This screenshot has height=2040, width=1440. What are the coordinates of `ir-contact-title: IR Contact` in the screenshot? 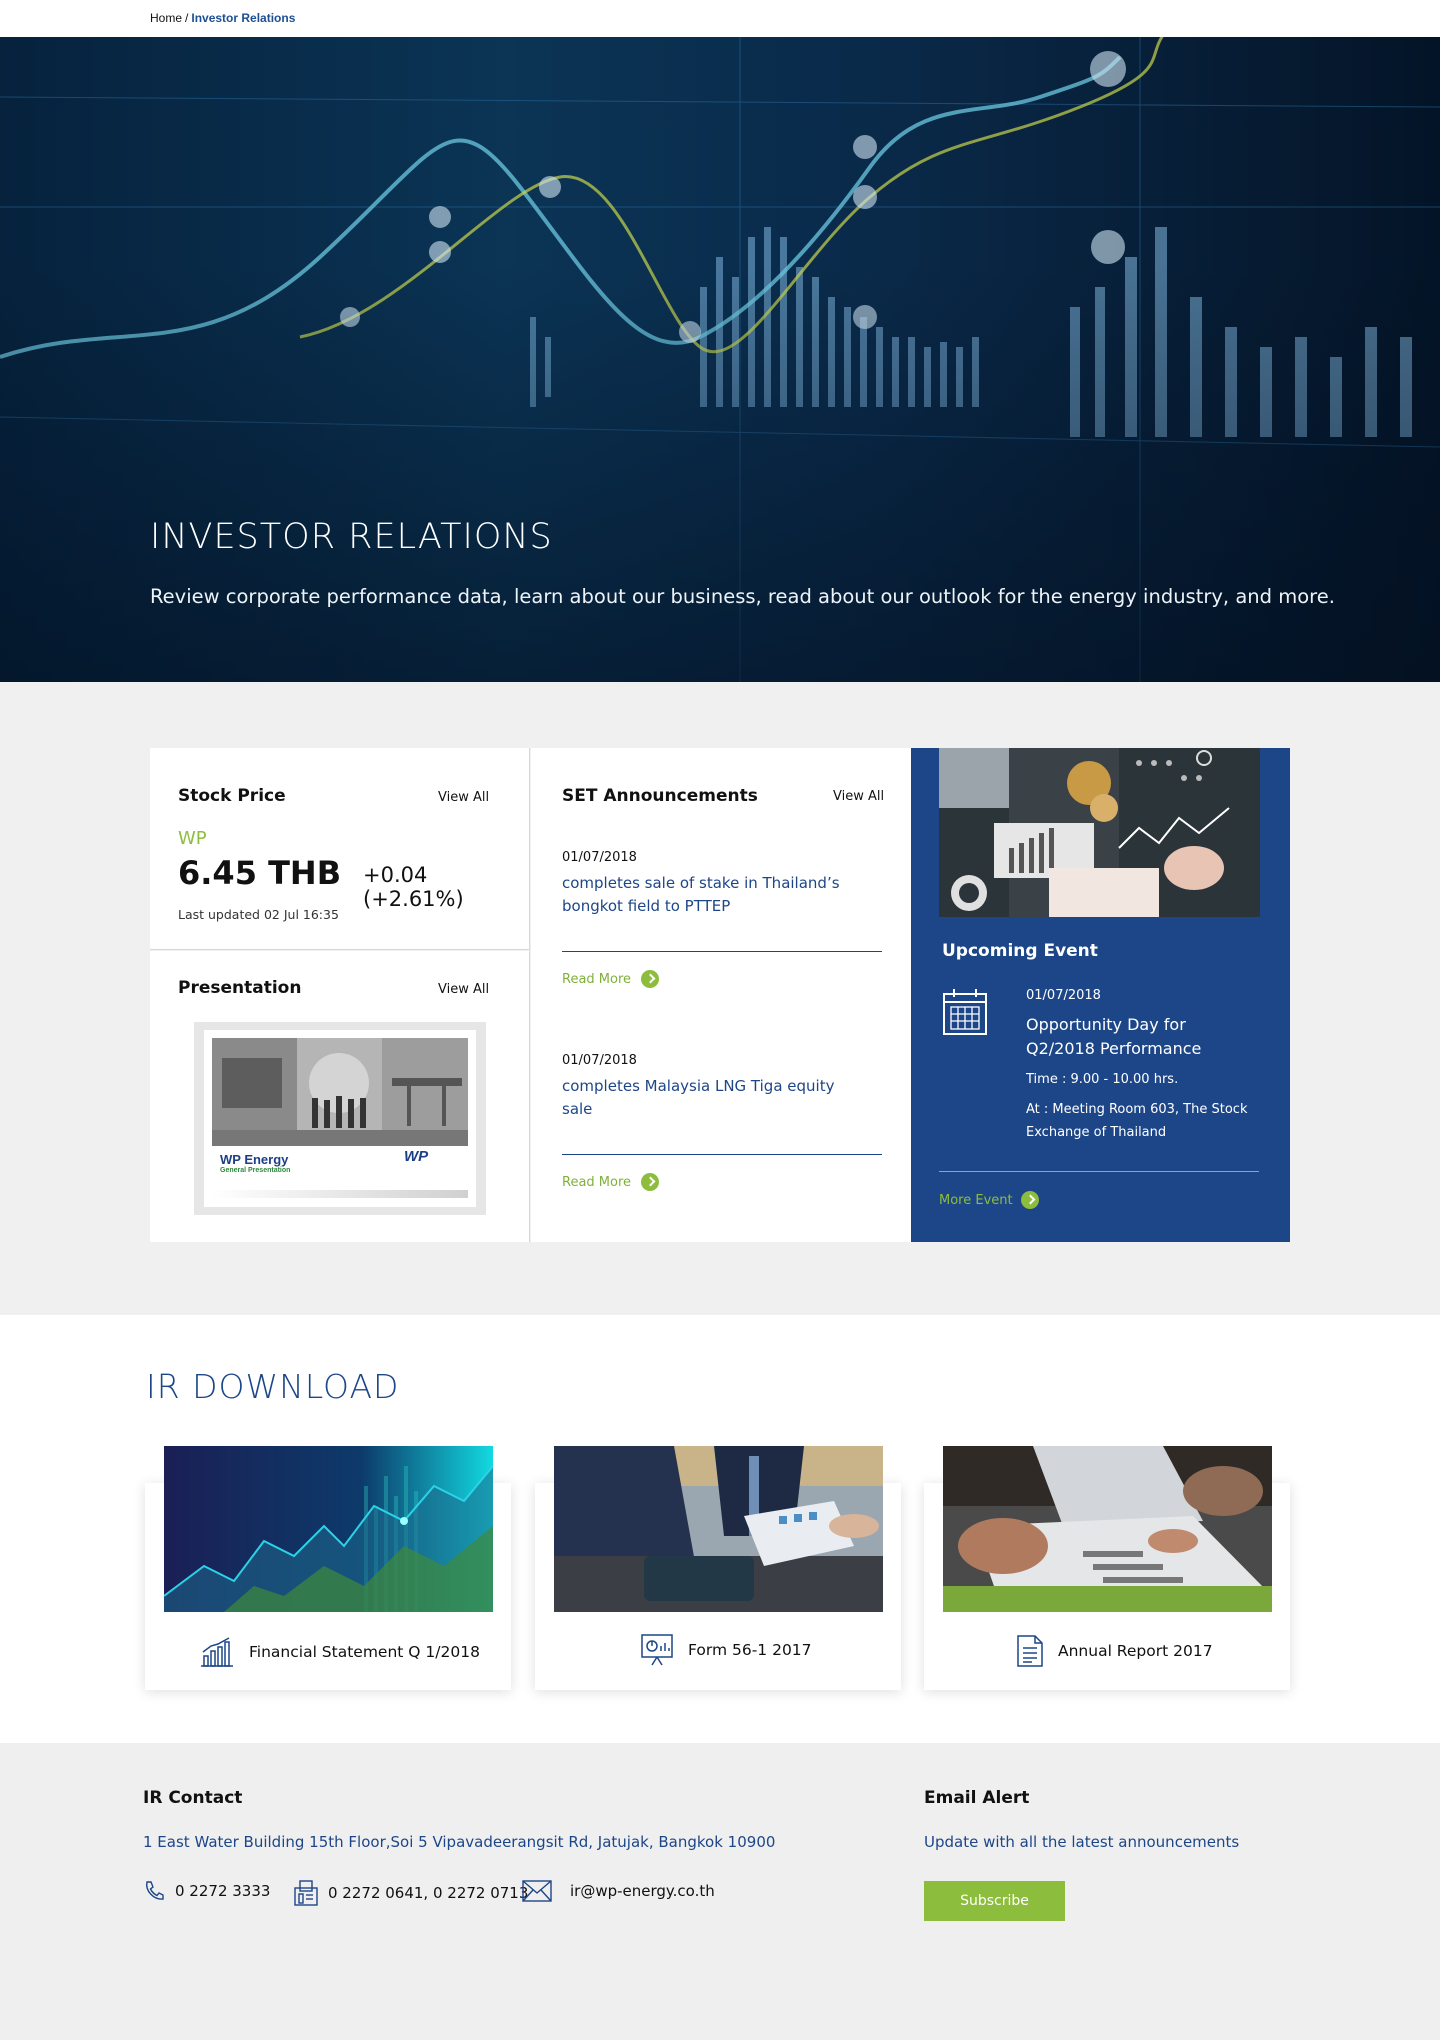 It's located at (193, 1798).